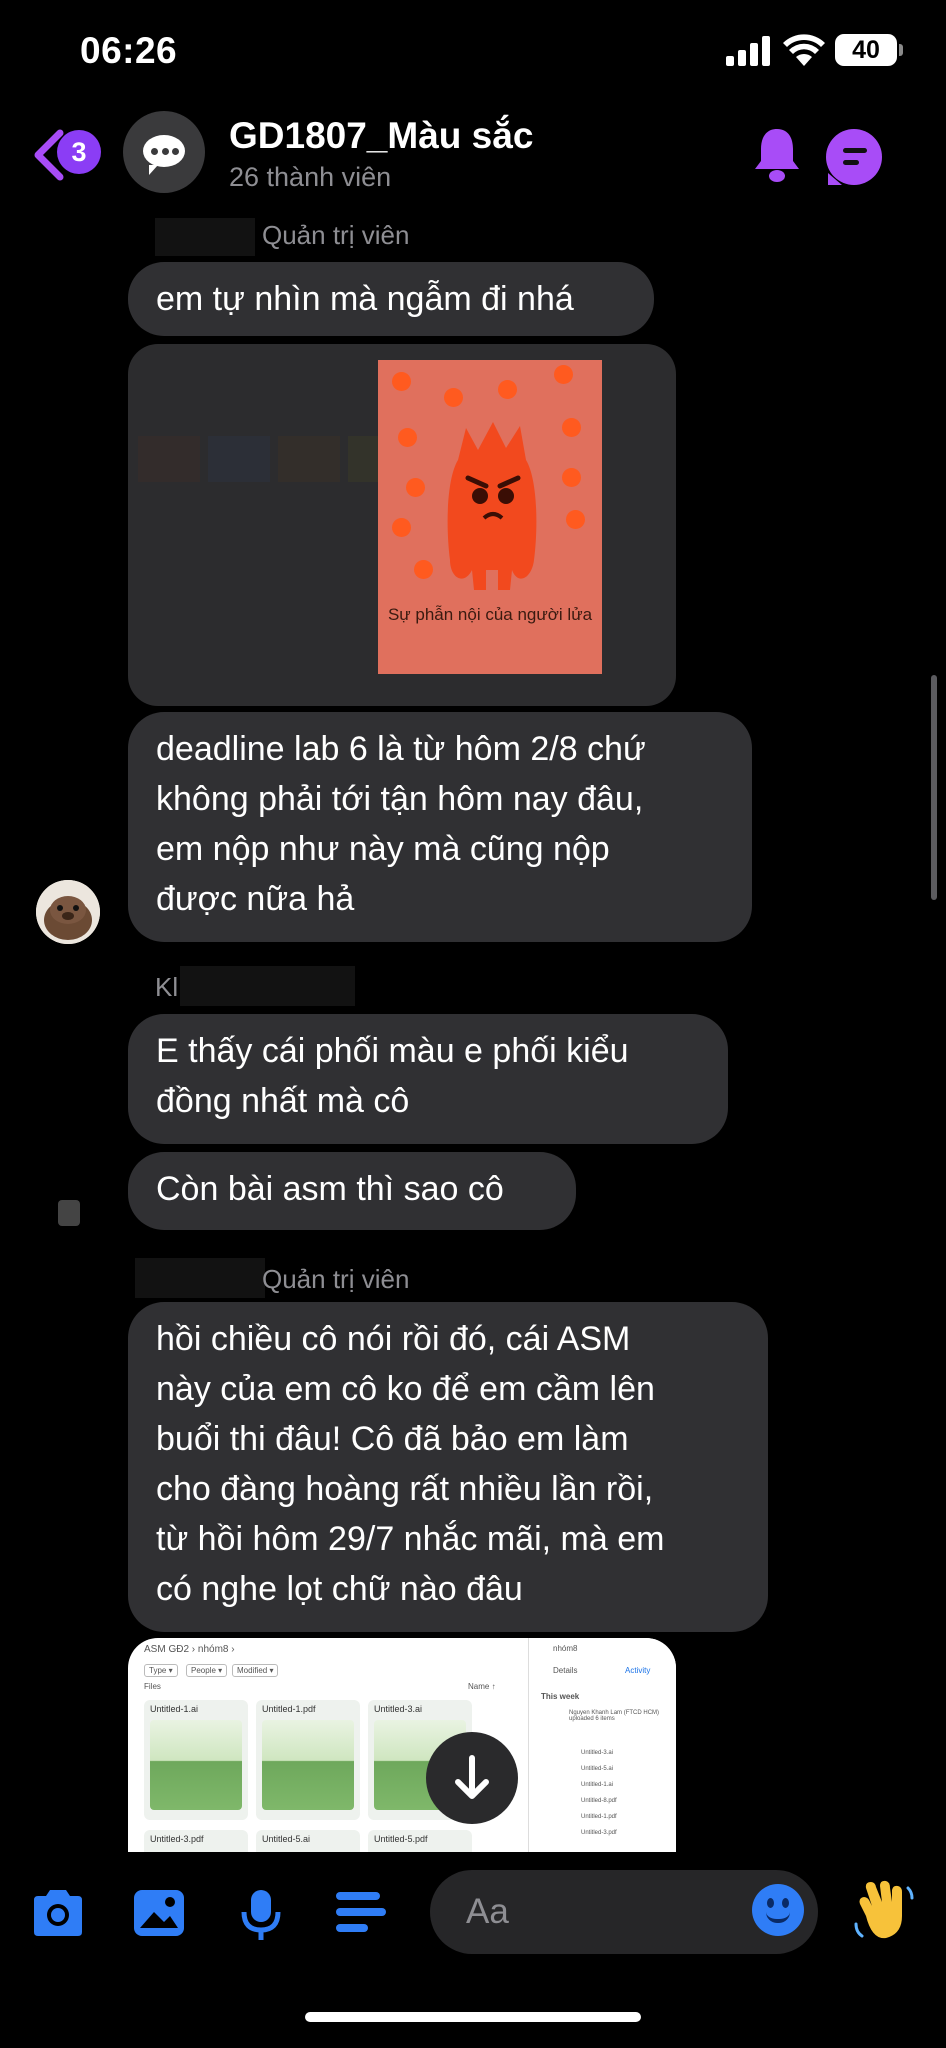  What do you see at coordinates (405, 1489) in the screenshot?
I see `message-line: cho đàng hoàng rất nhiều lần rồi,` at bounding box center [405, 1489].